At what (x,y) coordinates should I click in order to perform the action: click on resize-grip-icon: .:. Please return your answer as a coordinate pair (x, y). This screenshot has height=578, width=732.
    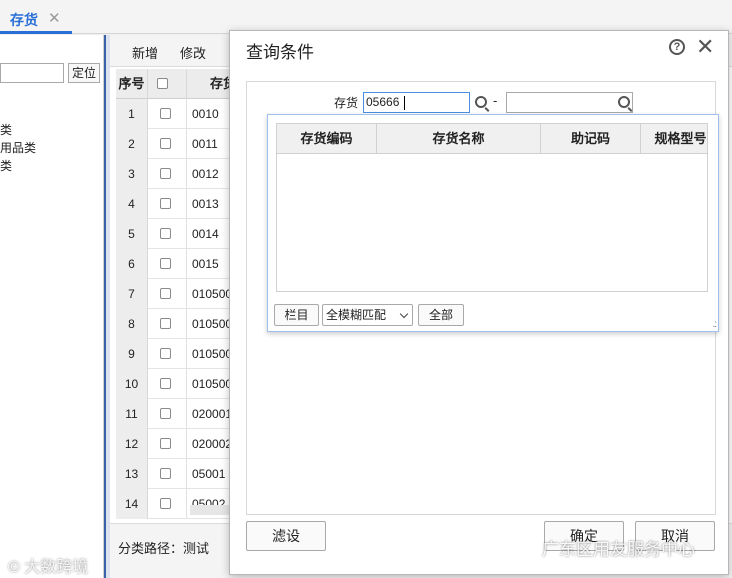
    Looking at the image, I should click on (714, 324).